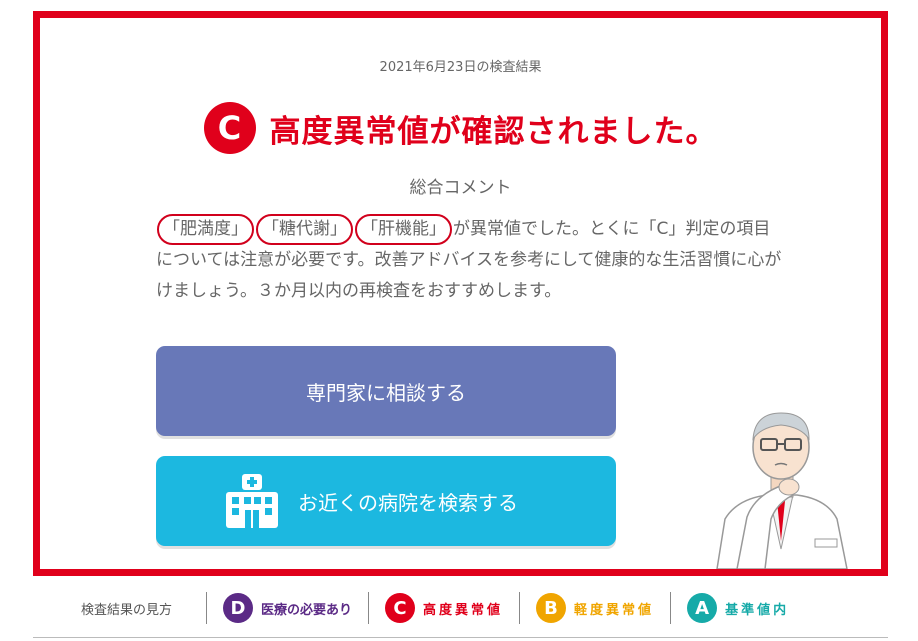 The image size is (918, 641). What do you see at coordinates (493, 131) in the screenshot?
I see `result-message: 高度異常値が確認されました。` at bounding box center [493, 131].